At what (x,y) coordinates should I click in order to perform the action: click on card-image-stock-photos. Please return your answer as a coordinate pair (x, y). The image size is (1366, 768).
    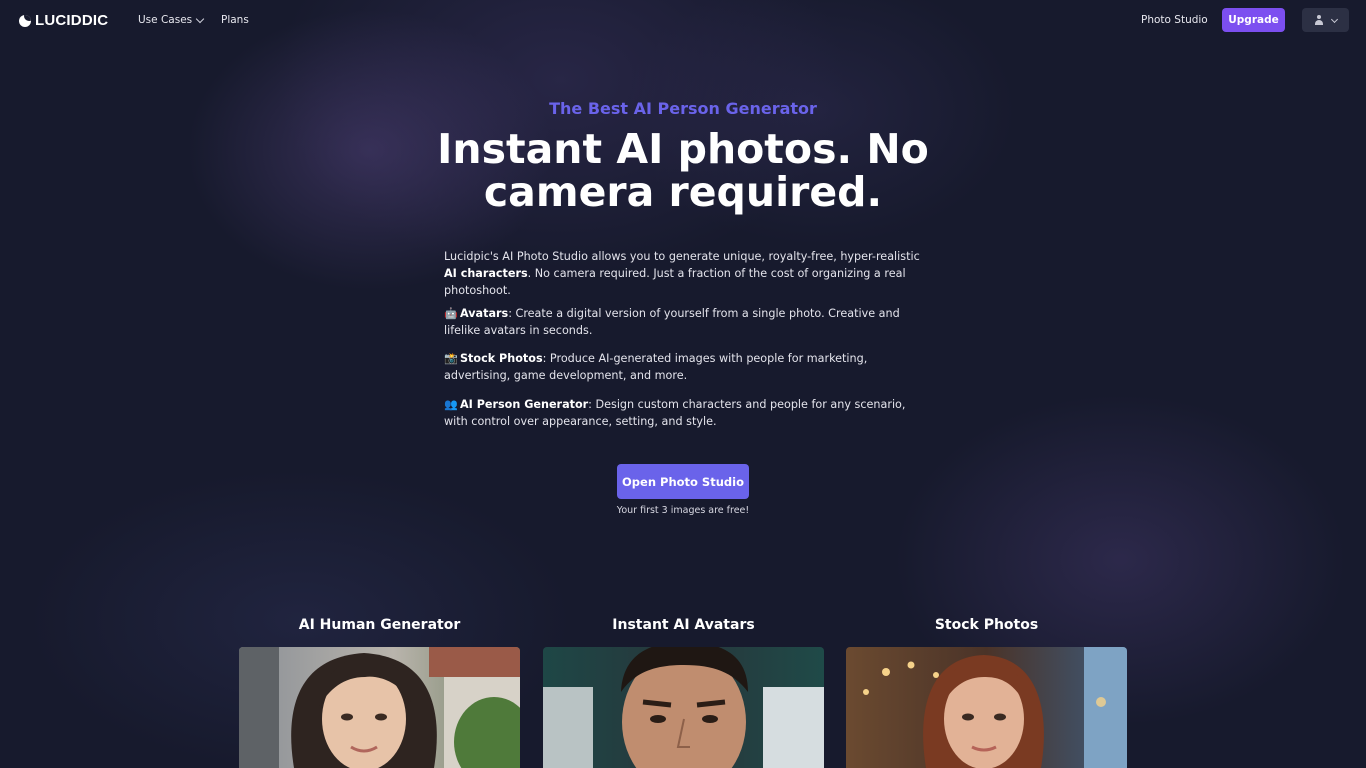
    Looking at the image, I should click on (986, 707).